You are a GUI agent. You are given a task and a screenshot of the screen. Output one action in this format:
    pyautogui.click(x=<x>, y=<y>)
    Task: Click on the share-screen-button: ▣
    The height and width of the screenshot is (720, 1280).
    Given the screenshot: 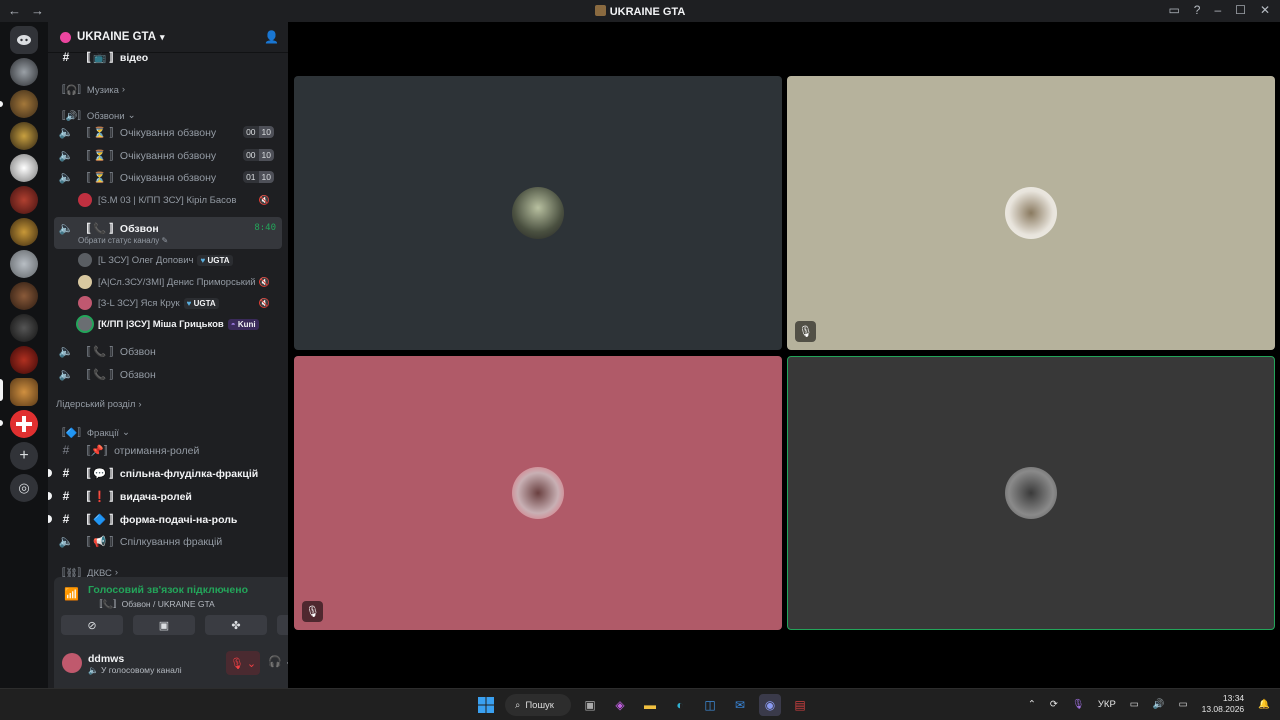 What is the action you would take?
    pyautogui.click(x=164, y=625)
    